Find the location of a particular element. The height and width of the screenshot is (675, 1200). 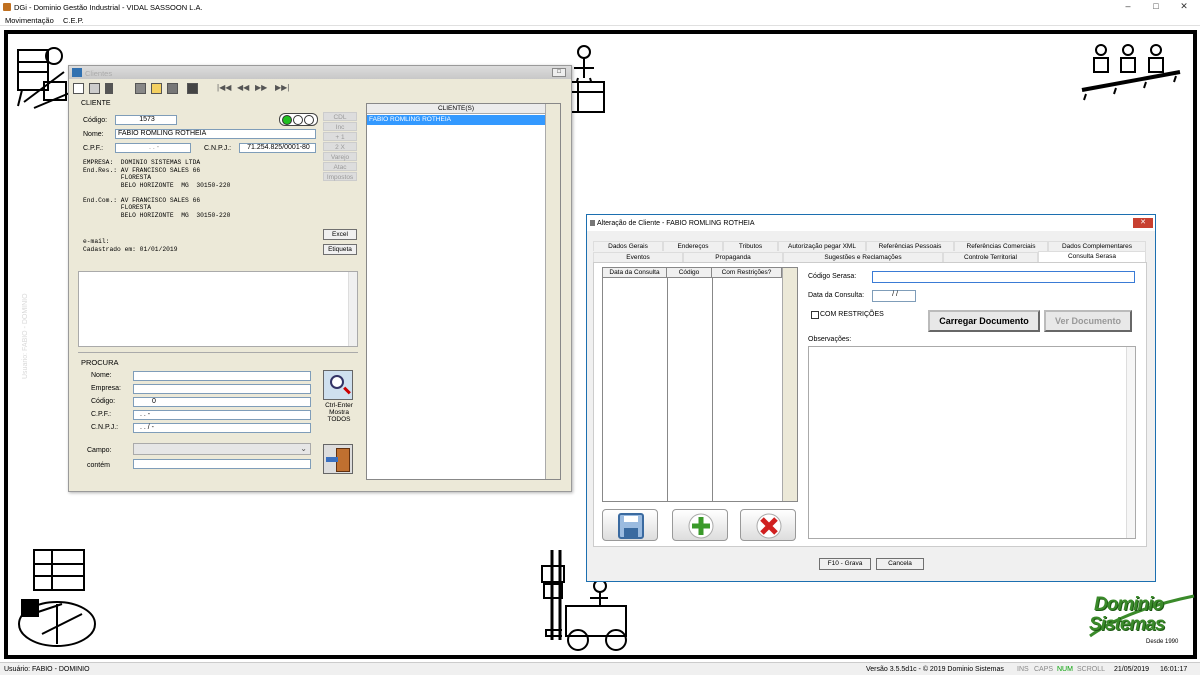

tab-consulta-serasa: Consulta Serasa is located at coordinates (1092, 256).